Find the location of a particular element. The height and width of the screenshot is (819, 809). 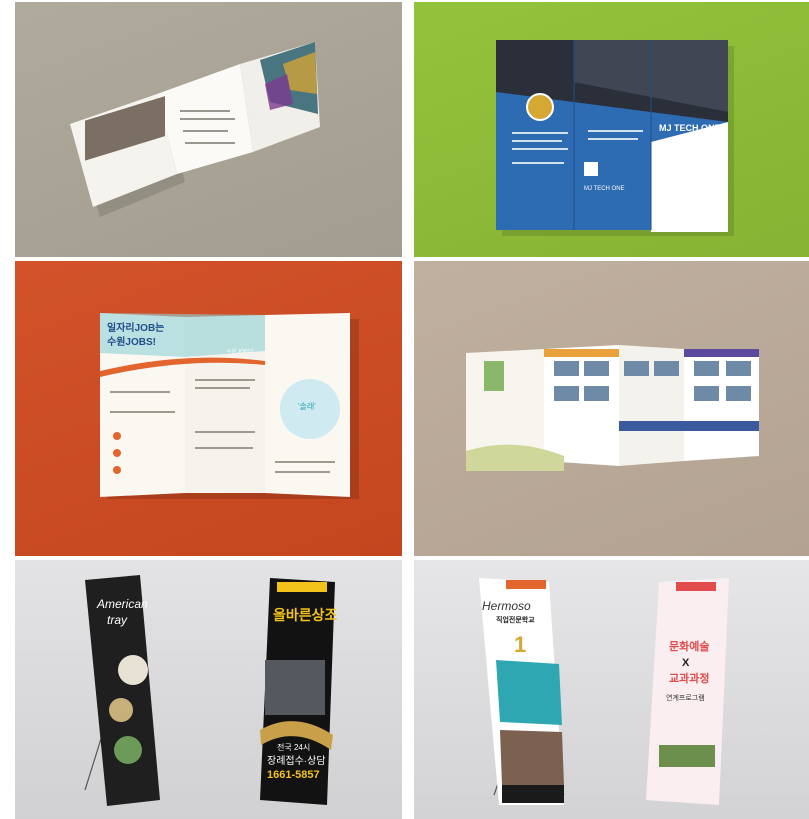

mj-tech-logo-front: MJ TECH ONE is located at coordinates (690, 128).